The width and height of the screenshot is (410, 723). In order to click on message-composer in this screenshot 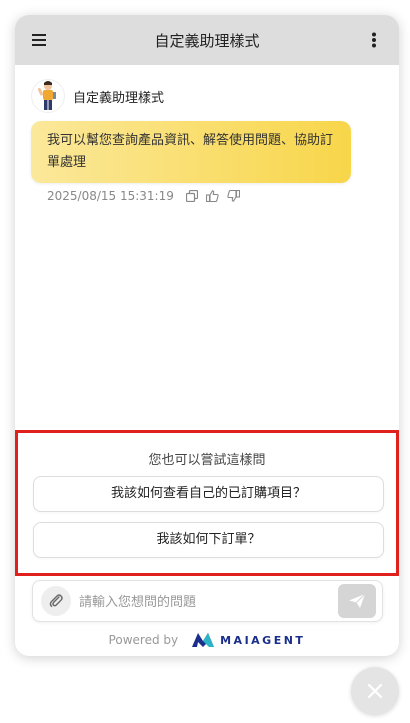, I will do `click(207, 601)`.